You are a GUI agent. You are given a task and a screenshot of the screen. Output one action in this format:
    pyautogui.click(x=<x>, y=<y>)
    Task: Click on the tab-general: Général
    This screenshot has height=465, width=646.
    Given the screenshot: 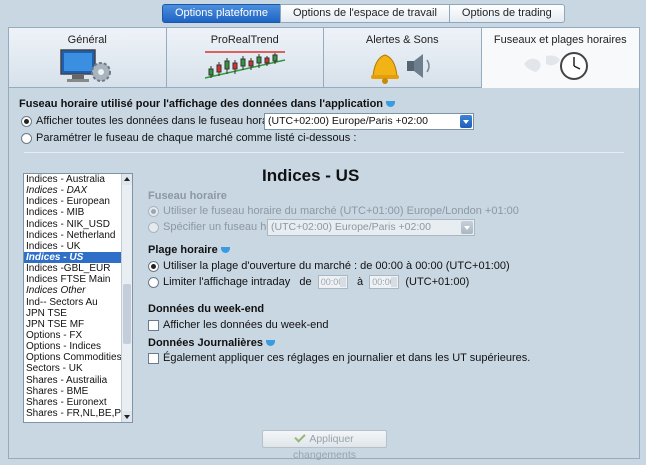 What is the action you would take?
    pyautogui.click(x=88, y=58)
    